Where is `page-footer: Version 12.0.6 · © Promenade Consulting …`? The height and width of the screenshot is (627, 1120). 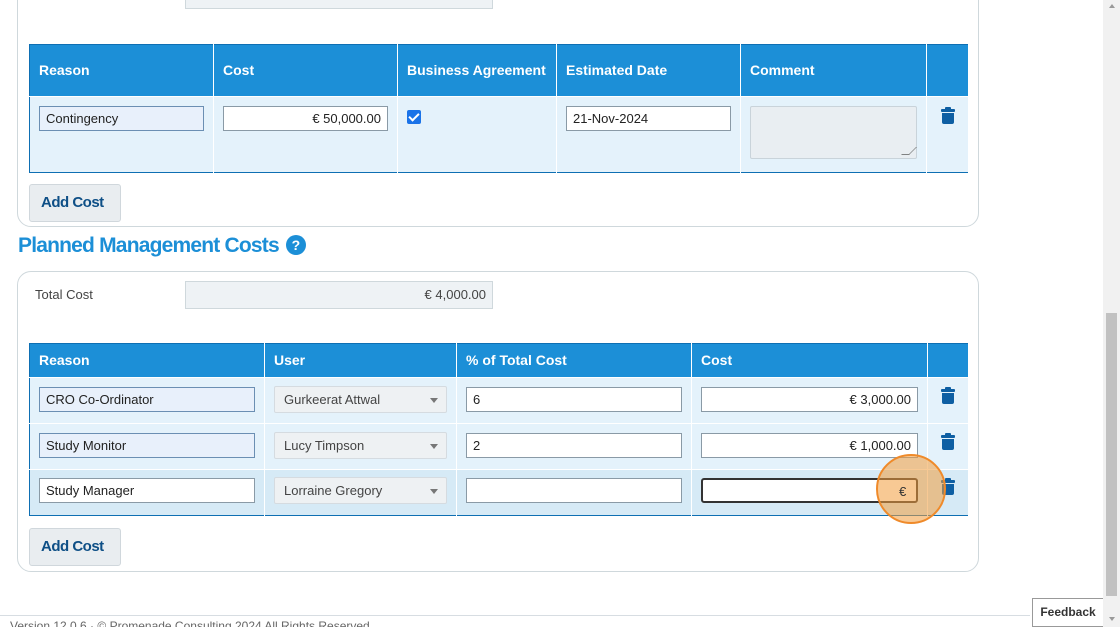 page-footer: Version 12.0.6 · © Promenade Consulting … is located at coordinates (515, 621).